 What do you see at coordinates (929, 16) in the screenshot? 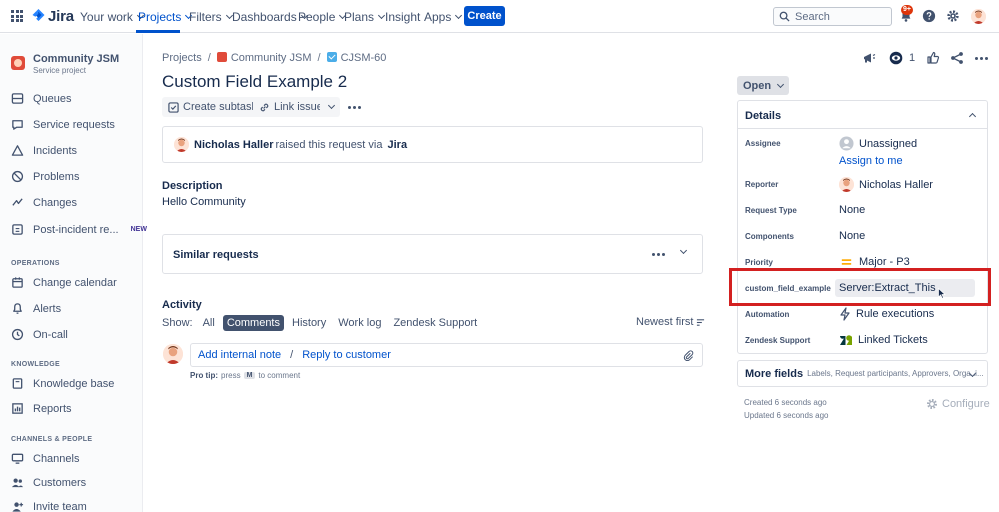
I see `help-icon` at bounding box center [929, 16].